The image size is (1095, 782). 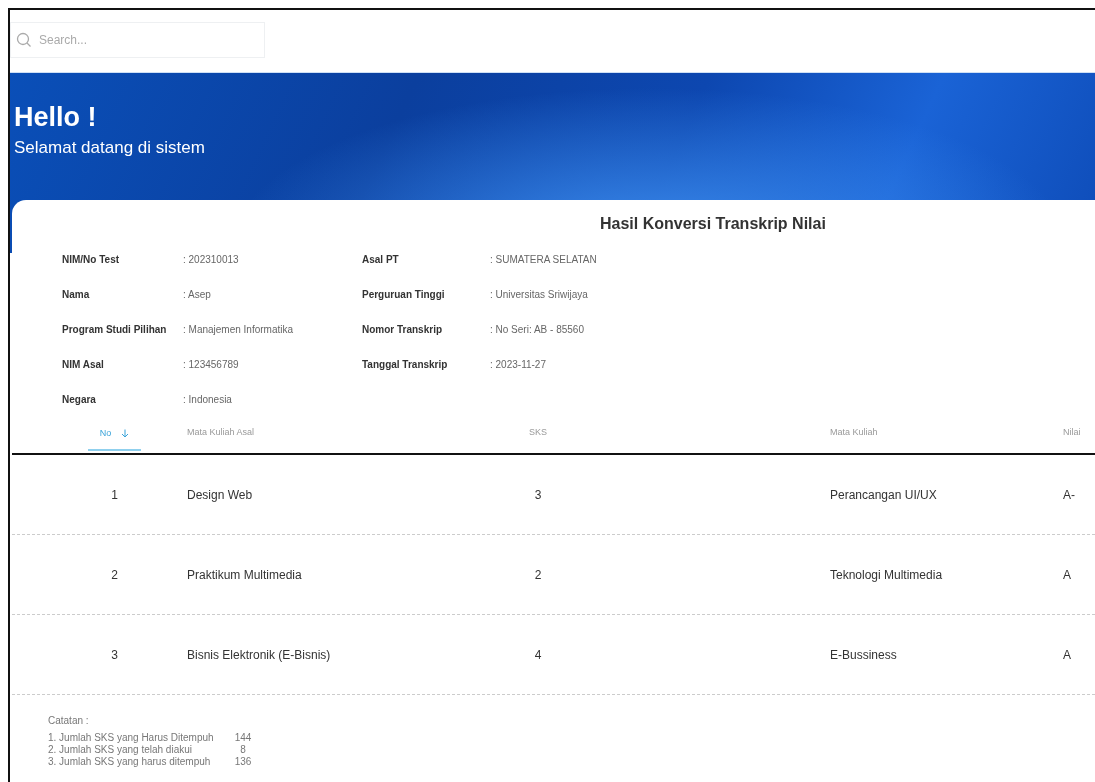 What do you see at coordinates (76, 294) in the screenshot?
I see `field-label: Nama` at bounding box center [76, 294].